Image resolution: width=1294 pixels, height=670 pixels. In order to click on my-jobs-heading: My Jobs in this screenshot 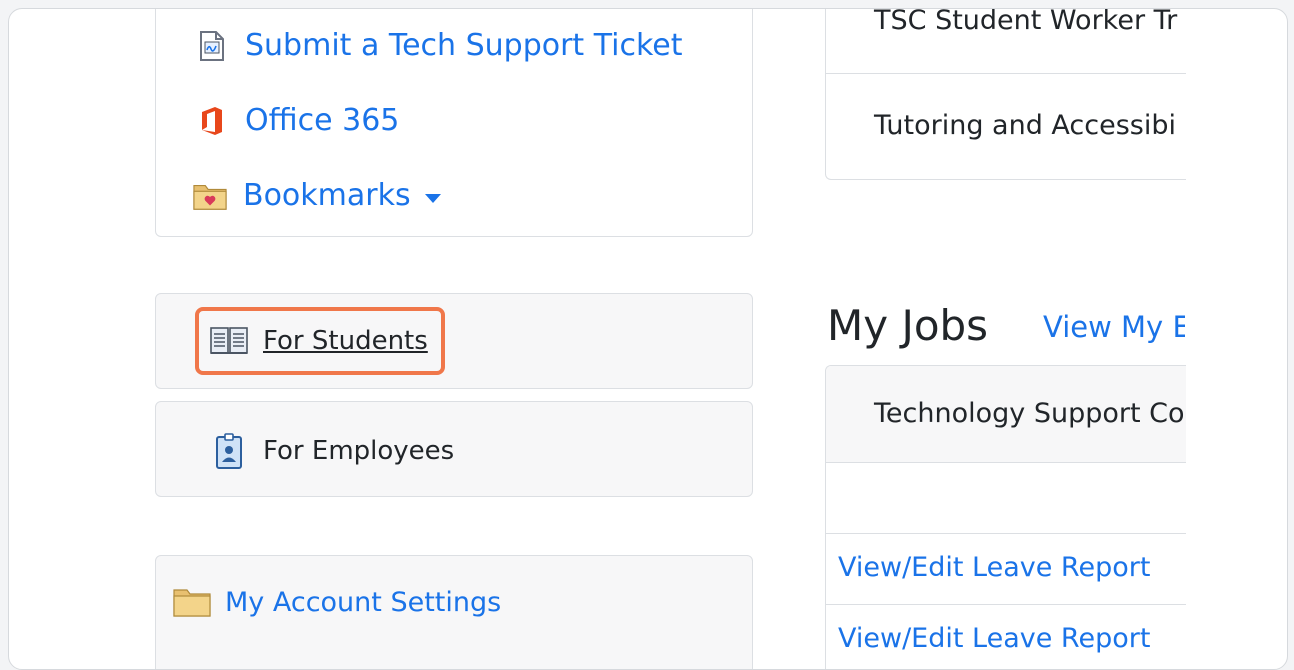, I will do `click(908, 325)`.